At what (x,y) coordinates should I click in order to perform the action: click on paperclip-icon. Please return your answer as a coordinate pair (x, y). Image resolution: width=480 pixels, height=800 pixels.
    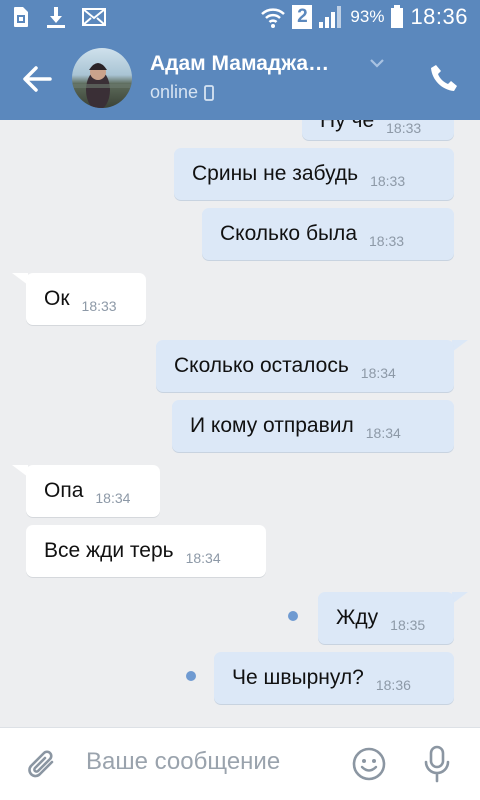
    Looking at the image, I should click on (42, 764).